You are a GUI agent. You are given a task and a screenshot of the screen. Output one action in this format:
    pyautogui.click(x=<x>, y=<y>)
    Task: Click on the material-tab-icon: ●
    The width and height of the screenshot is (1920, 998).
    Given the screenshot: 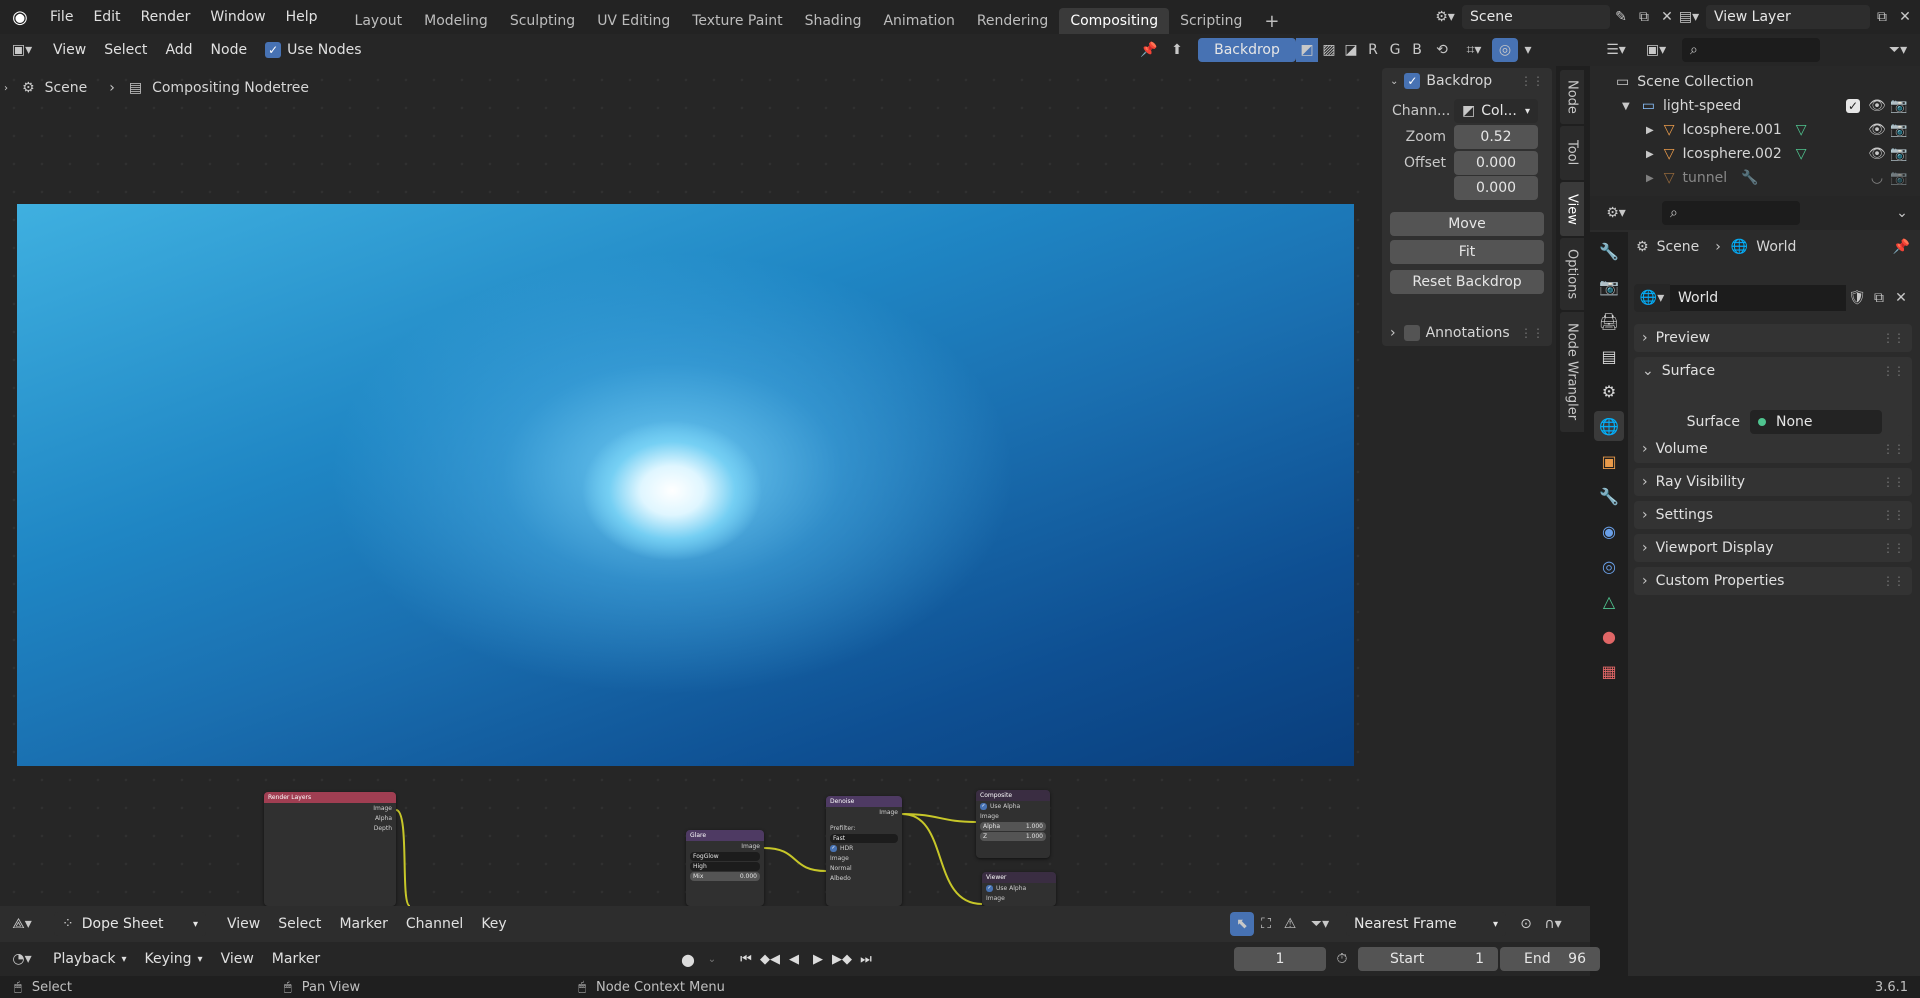 What is the action you would take?
    pyautogui.click(x=1609, y=636)
    